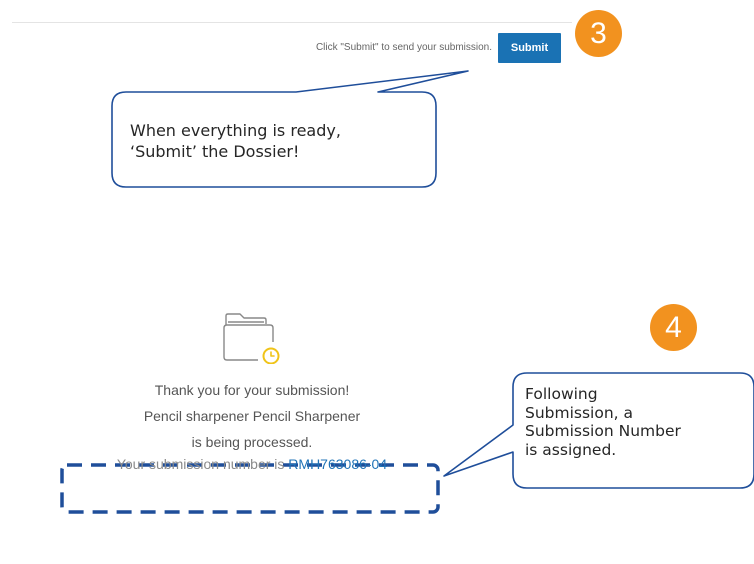 Image resolution: width=754 pixels, height=564 pixels. I want to click on submission-number-label: Your submission number is, so click(202, 464).